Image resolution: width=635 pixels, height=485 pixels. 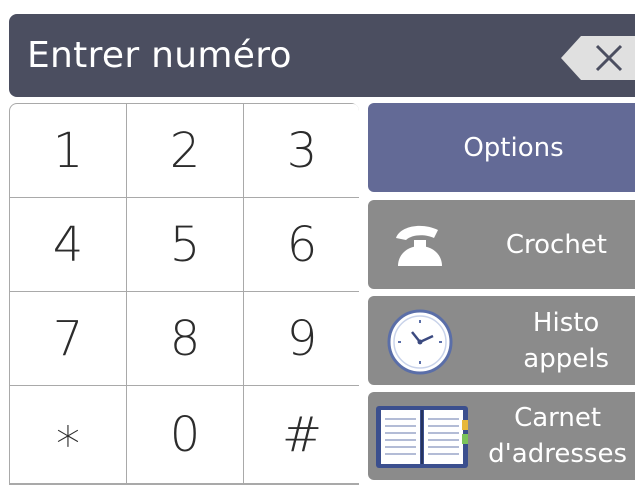 What do you see at coordinates (301, 434) in the screenshot?
I see `key-hash: #` at bounding box center [301, 434].